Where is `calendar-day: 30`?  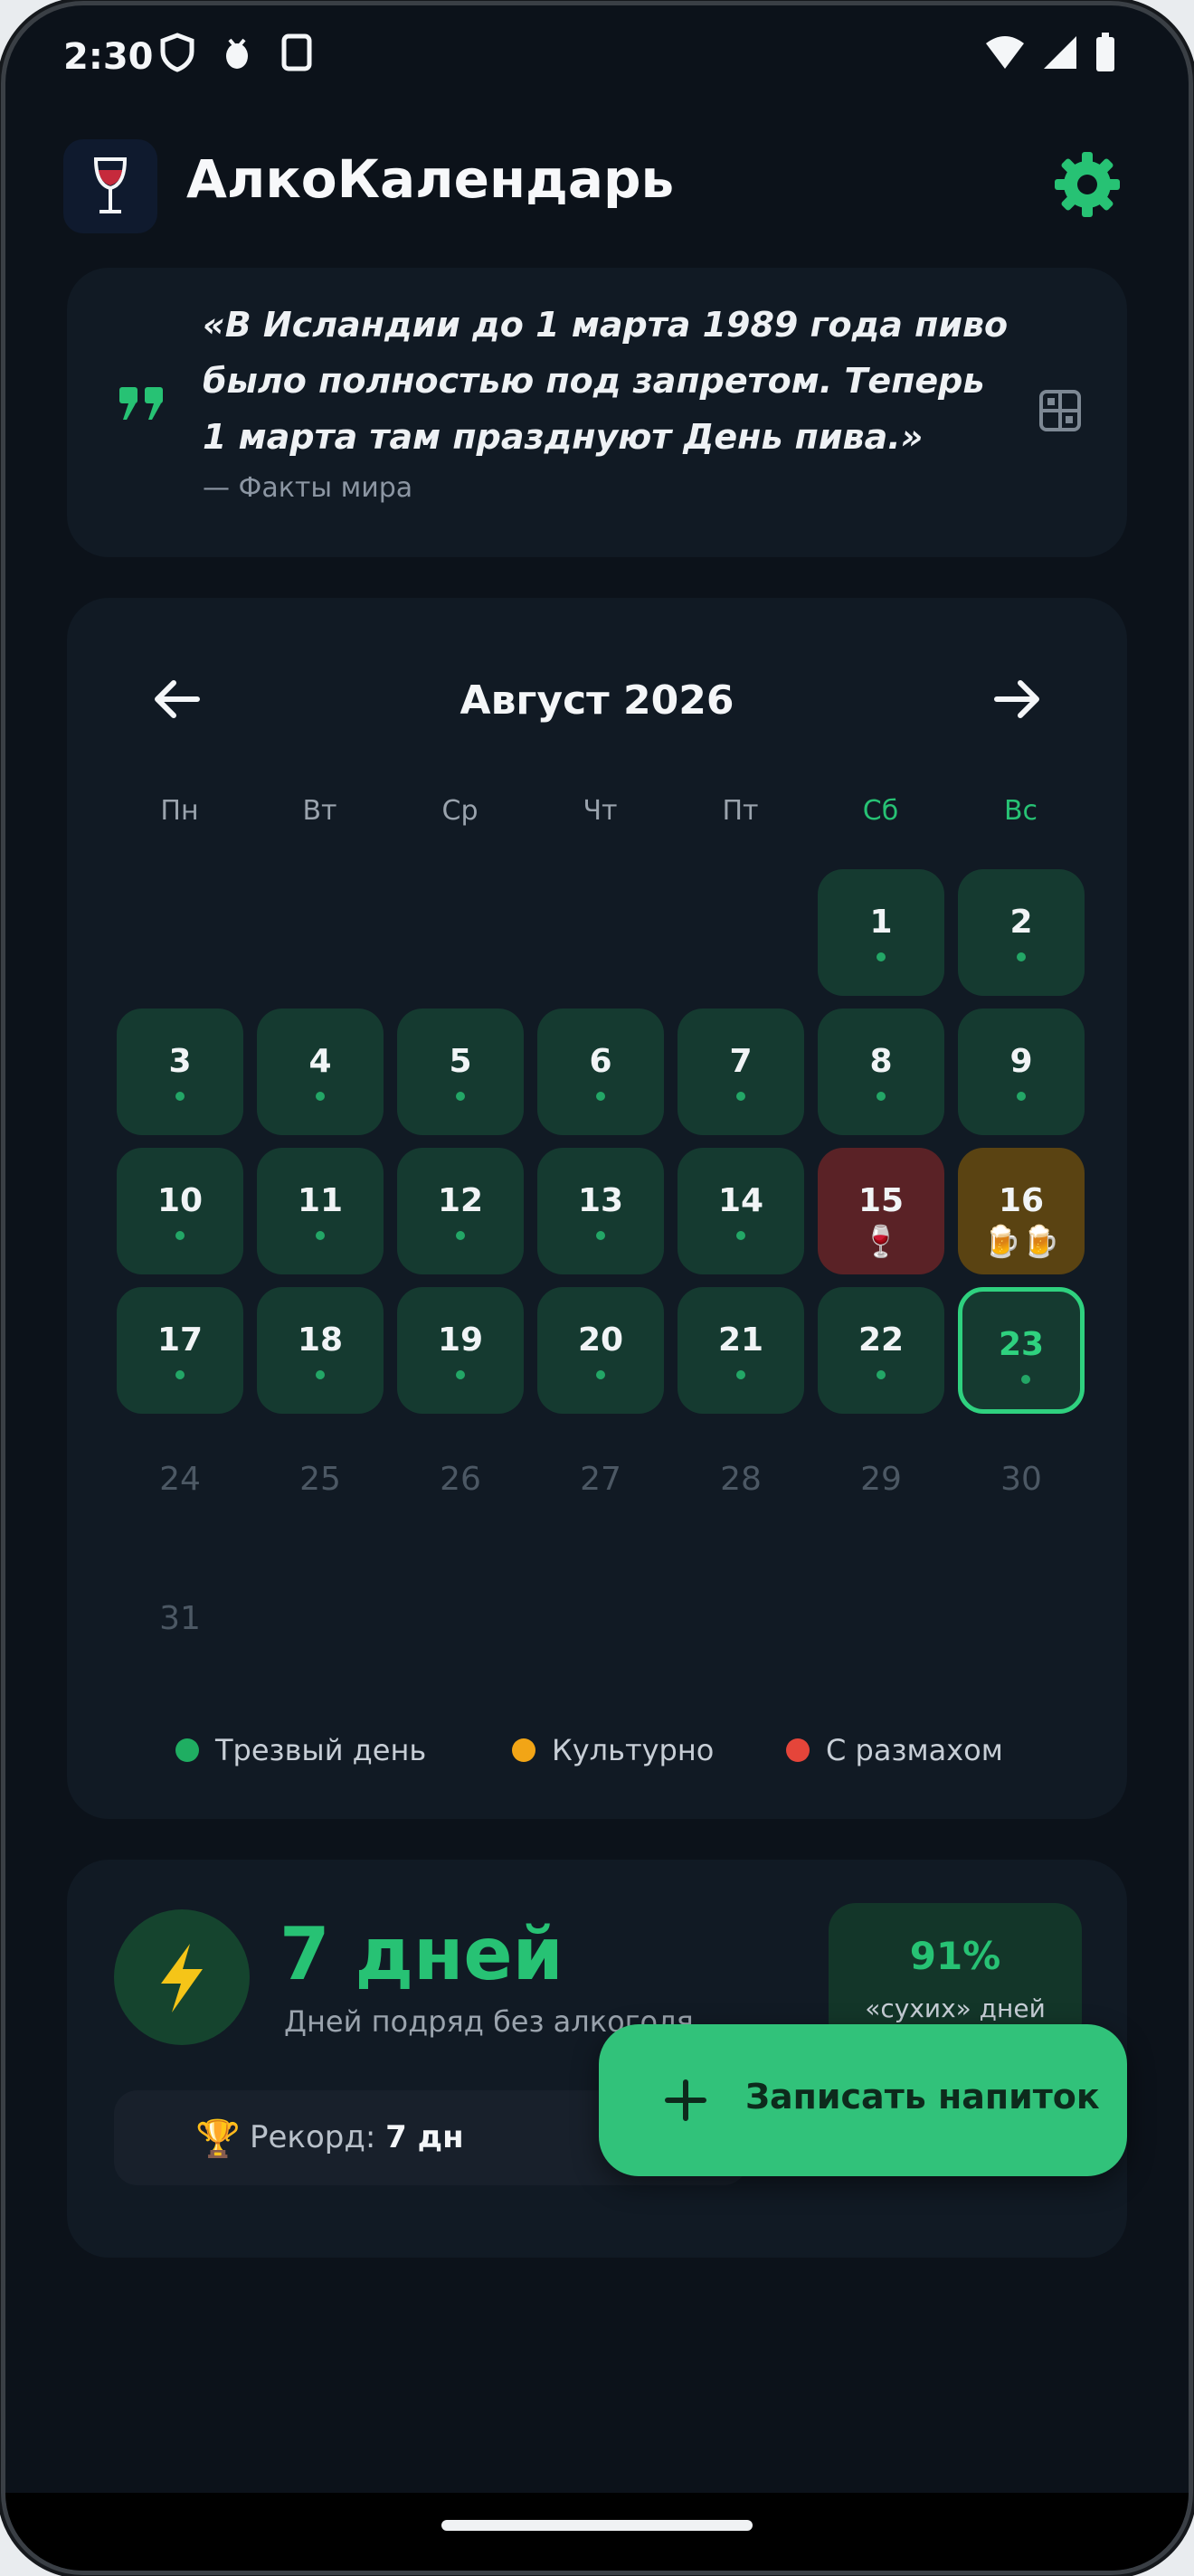 calendar-day: 30 is located at coordinates (1021, 1489).